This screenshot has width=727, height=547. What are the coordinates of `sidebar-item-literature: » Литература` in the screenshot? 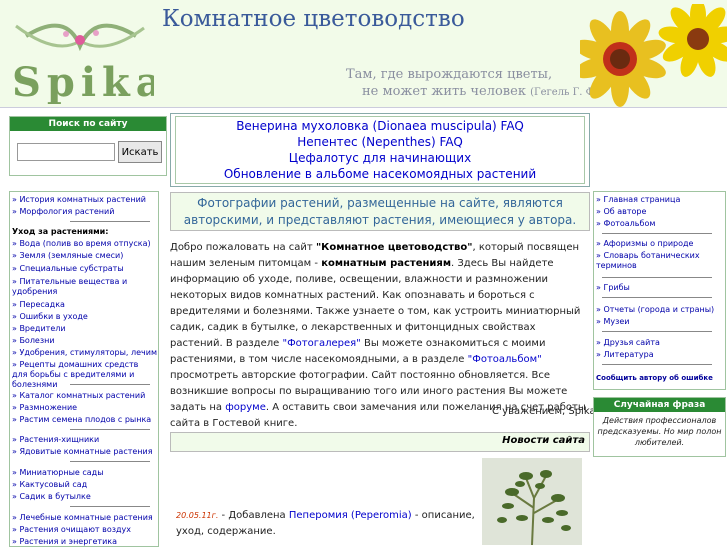 It's located at (660, 355).